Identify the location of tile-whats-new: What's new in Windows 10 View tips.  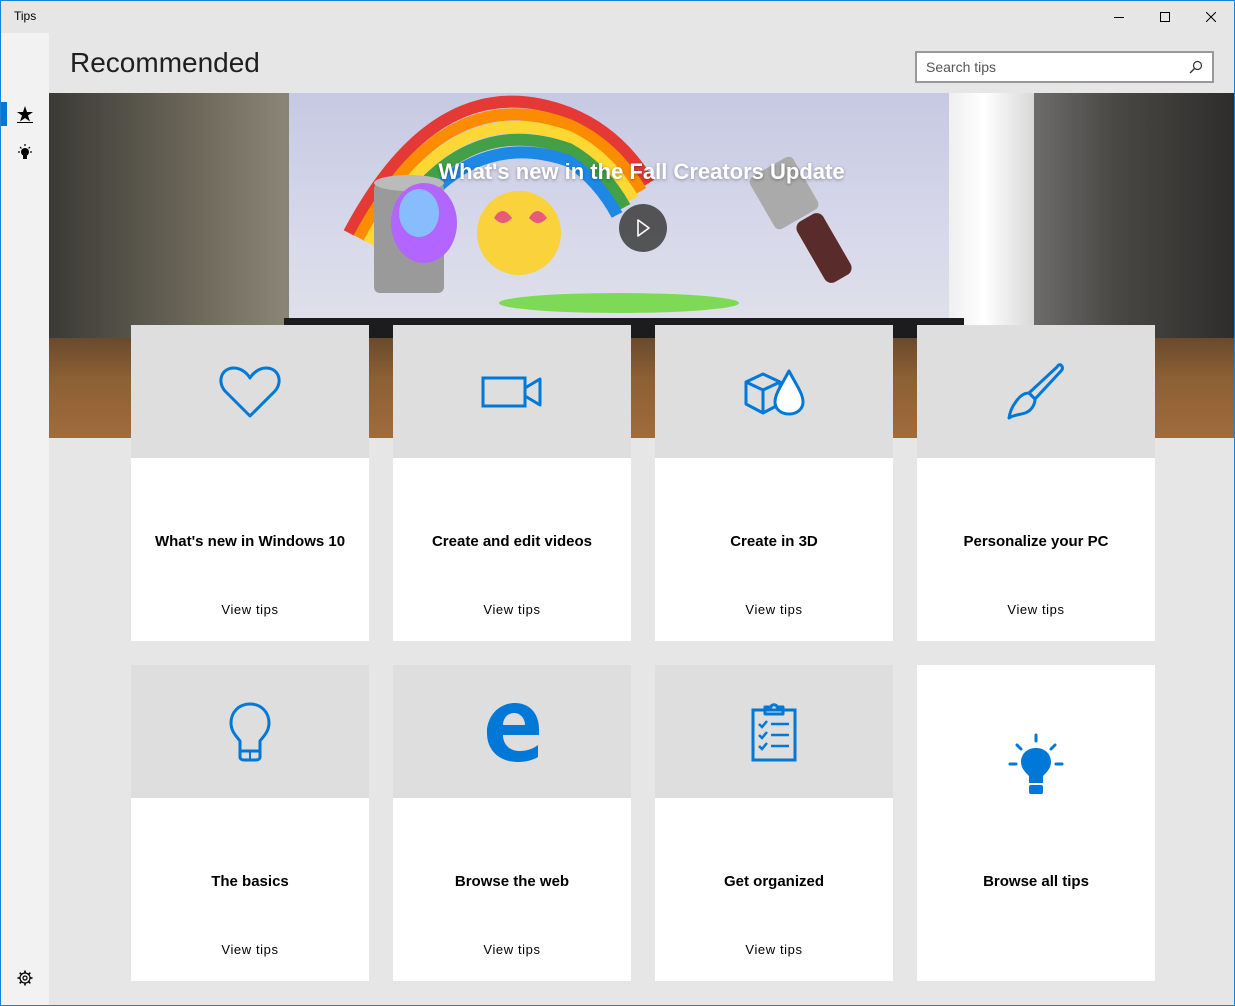
(250, 483).